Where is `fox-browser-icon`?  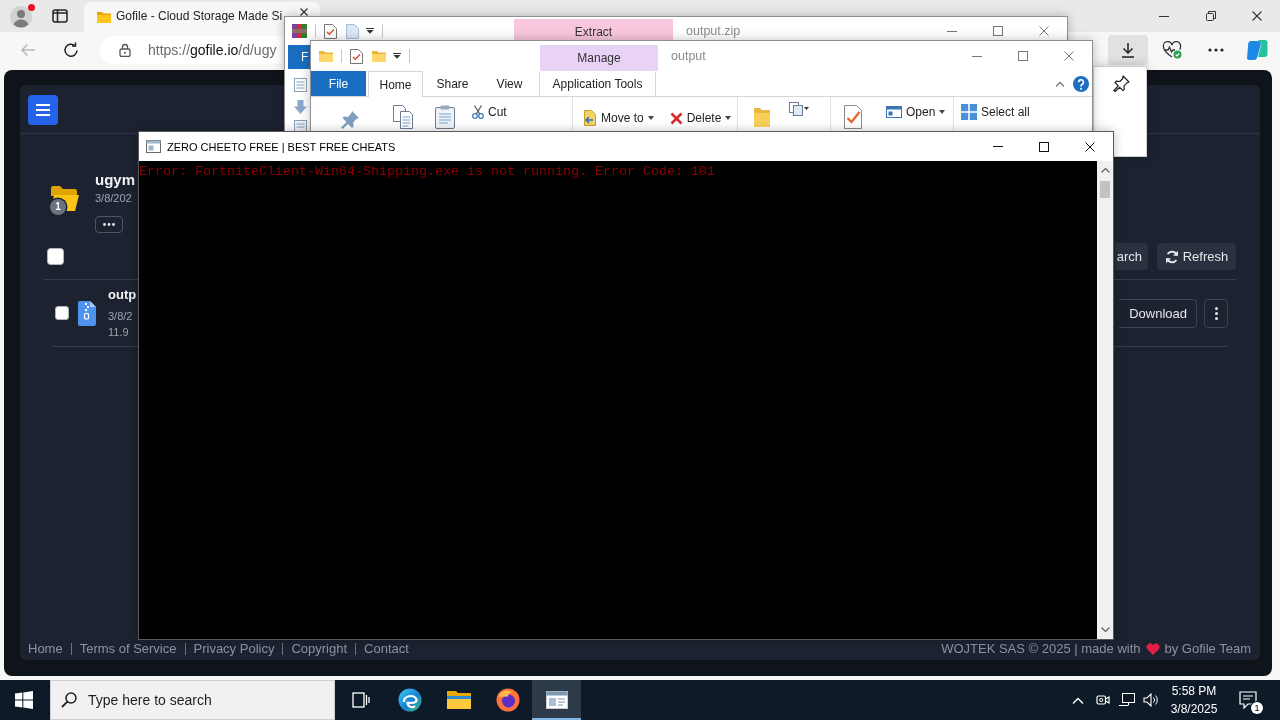
fox-browser-icon is located at coordinates (507, 700).